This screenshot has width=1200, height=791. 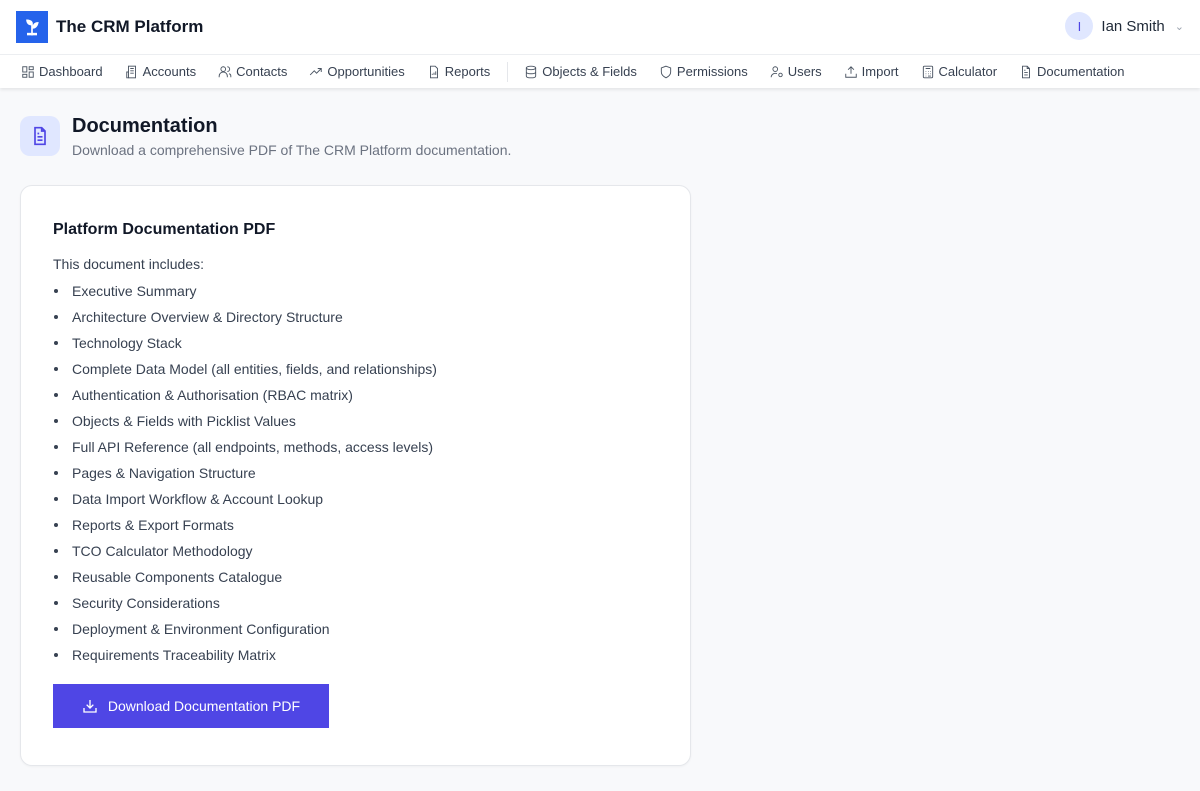 What do you see at coordinates (355, 499) in the screenshot?
I see `list-item: Data Import Workflow & Account Lookup` at bounding box center [355, 499].